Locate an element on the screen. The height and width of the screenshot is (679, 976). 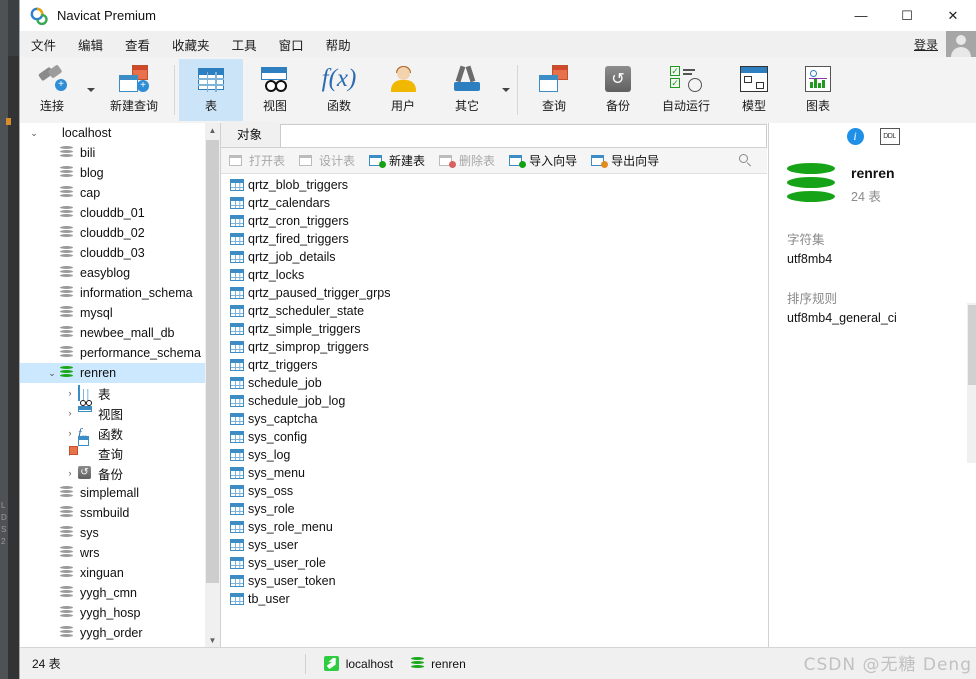
object-toolbar-import-wizard: 导入向导 is located at coordinates (543, 160).